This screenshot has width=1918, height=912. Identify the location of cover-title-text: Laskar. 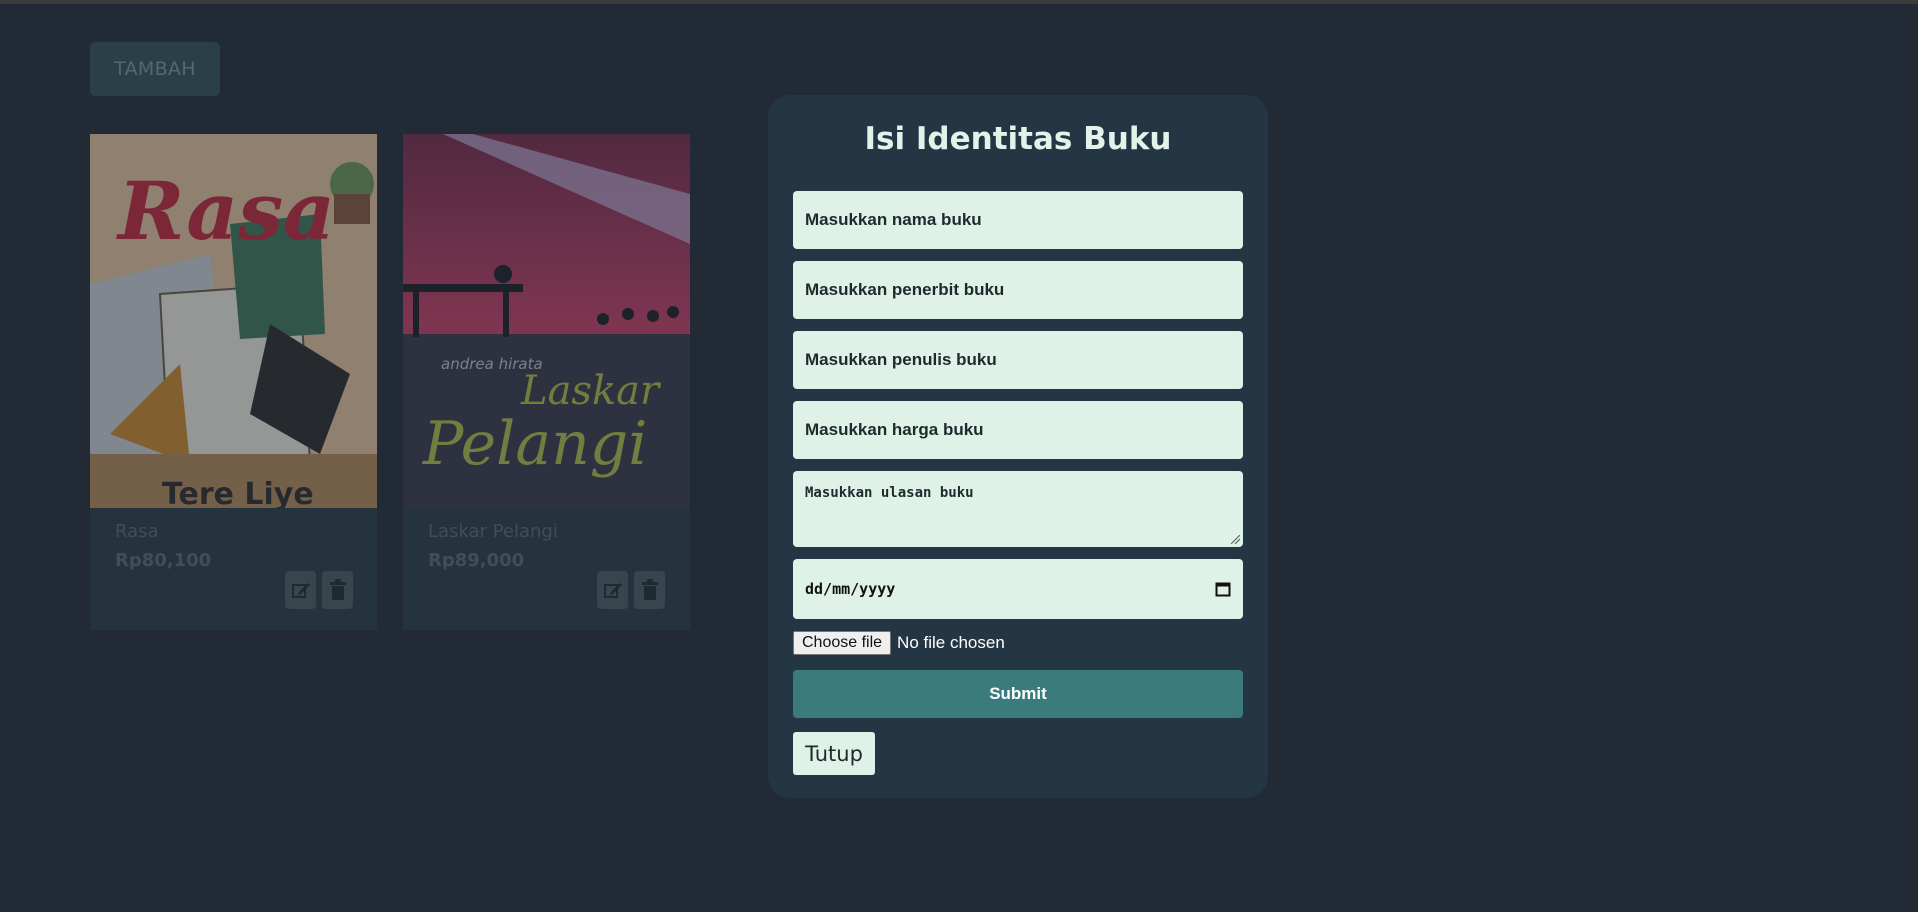
(591, 391).